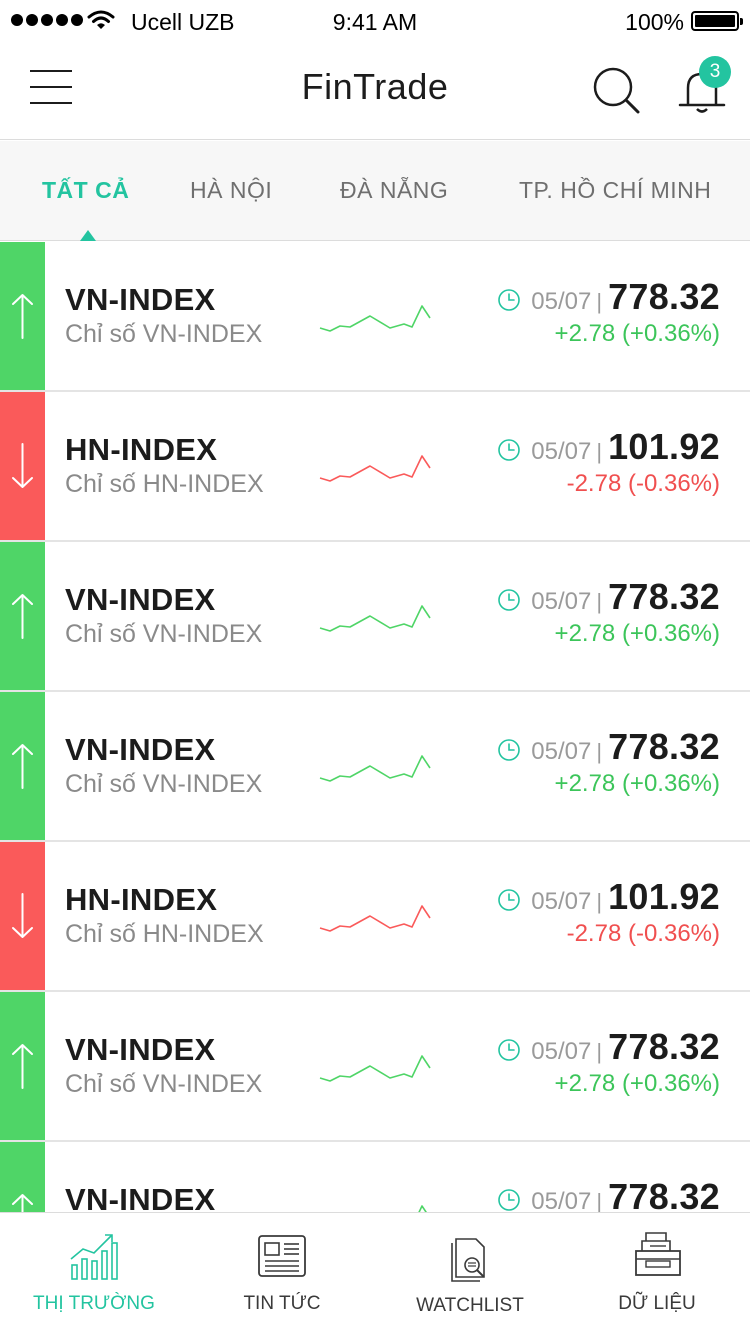 The image size is (750, 1334). I want to click on tab-da-nang: ĐÀ NẴNG, so click(394, 190).